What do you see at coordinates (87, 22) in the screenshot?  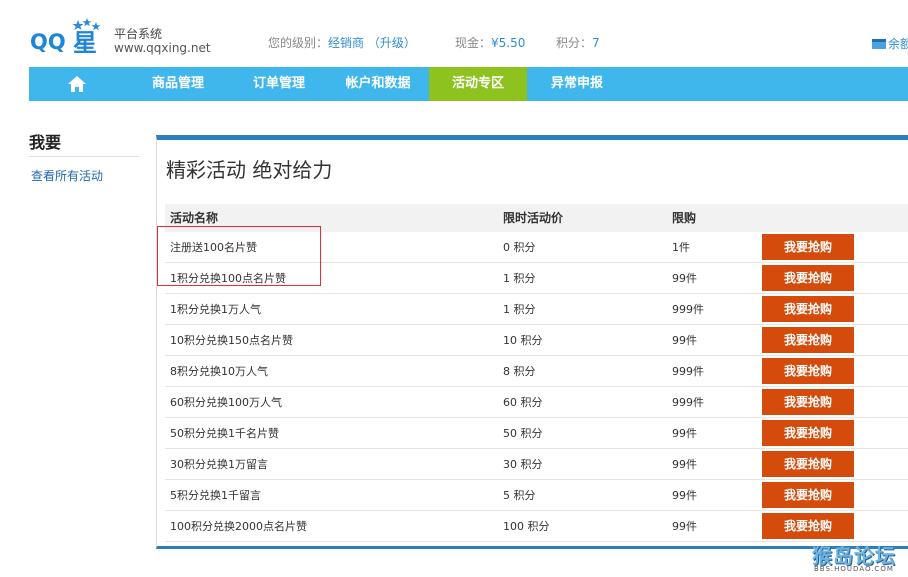 I see `logo-star-icon` at bounding box center [87, 22].